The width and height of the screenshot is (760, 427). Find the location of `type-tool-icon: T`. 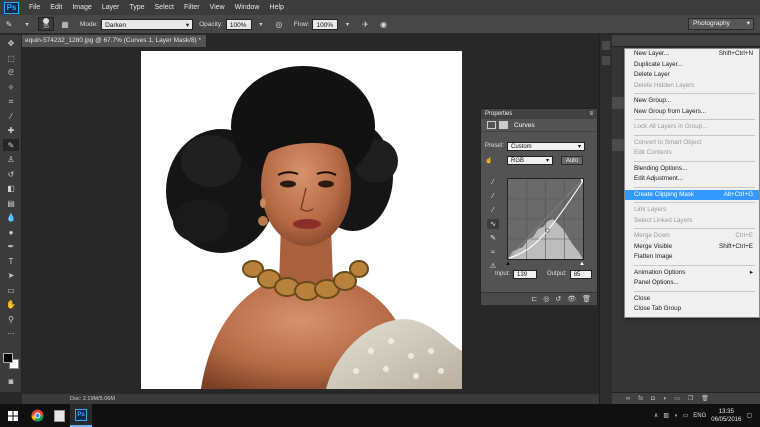

type-tool-icon: T is located at coordinates (11, 261).